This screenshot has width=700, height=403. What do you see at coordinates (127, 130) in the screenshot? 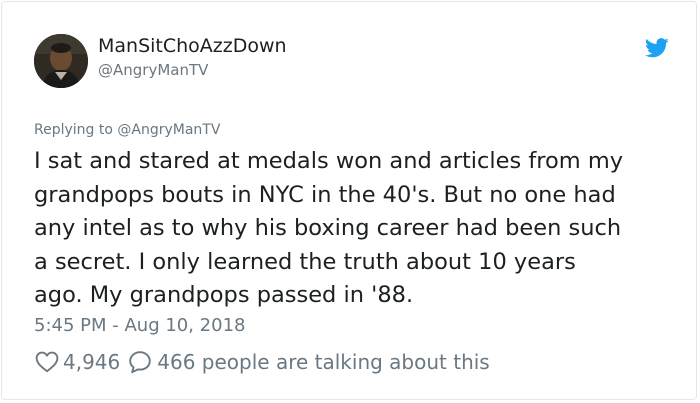
I see `reply-context: Replying to @AngryManTV` at bounding box center [127, 130].